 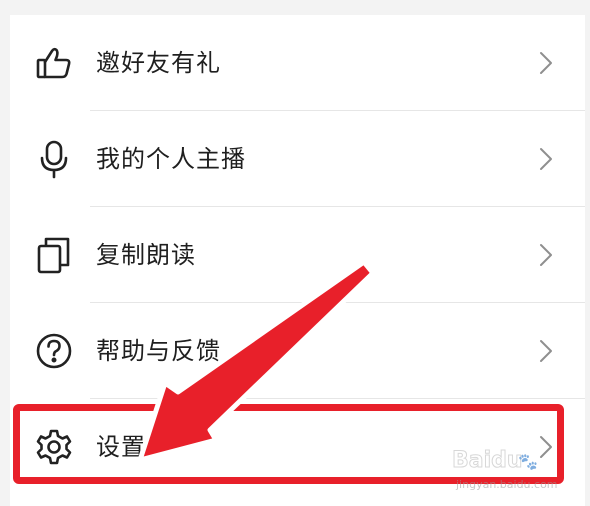 I want to click on menu-item-label: 帮助与反馈, so click(x=158, y=351).